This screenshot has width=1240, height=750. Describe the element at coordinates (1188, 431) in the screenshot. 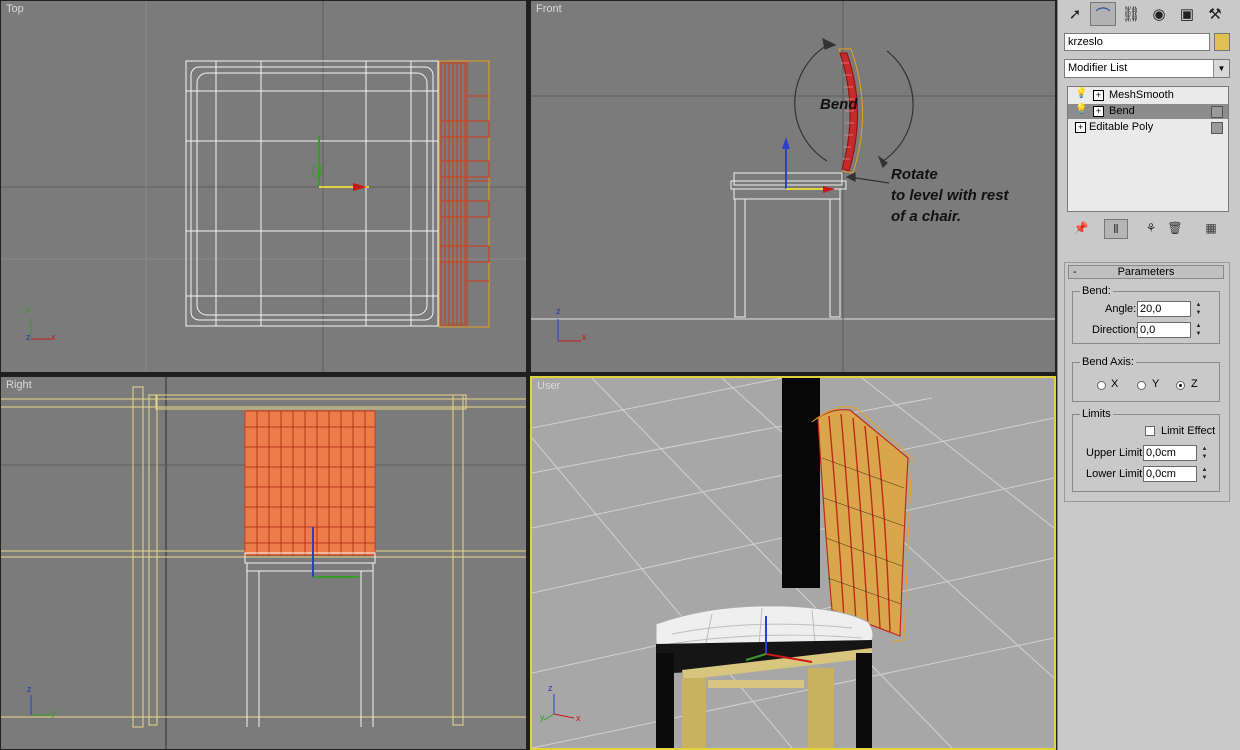

I see `limit-effect-label: Limit Effect` at that location.